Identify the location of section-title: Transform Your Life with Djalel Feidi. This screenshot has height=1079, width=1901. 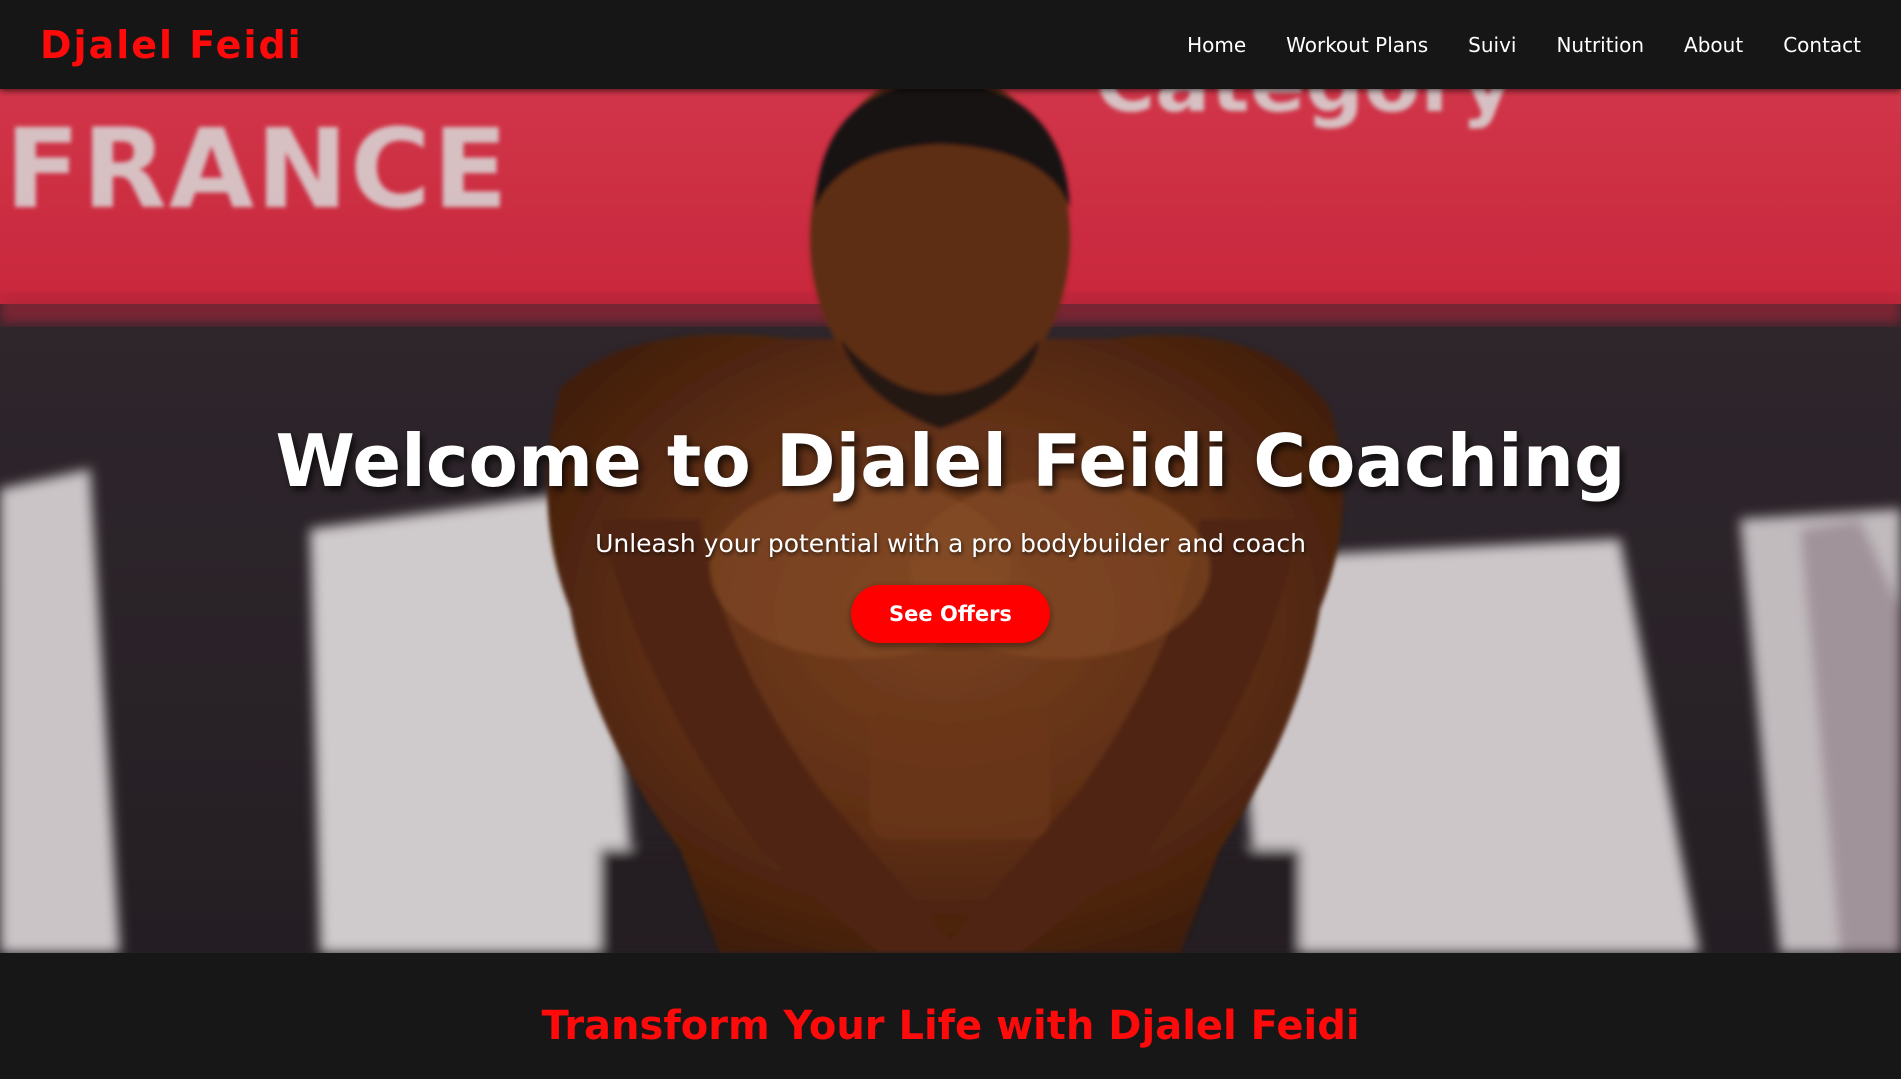
(950, 1026).